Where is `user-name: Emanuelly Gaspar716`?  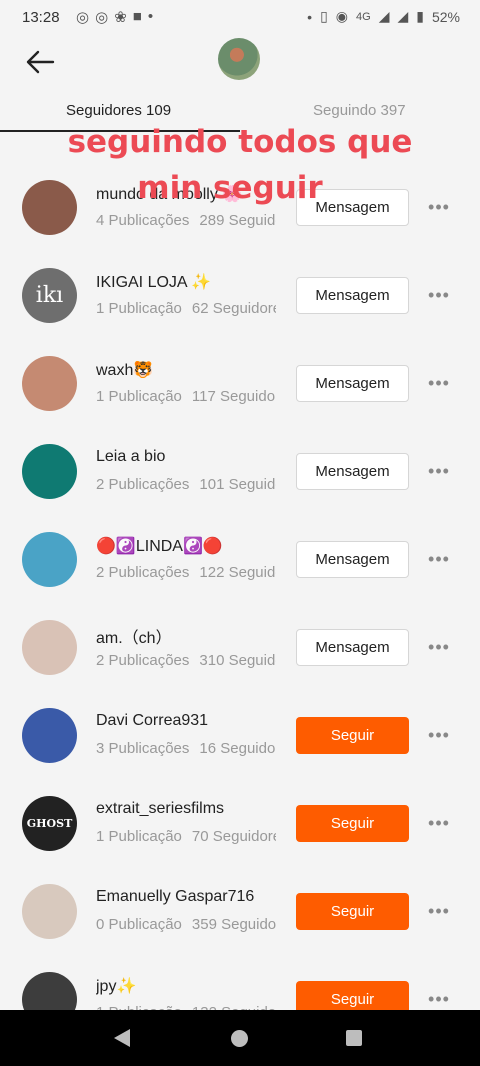 user-name: Emanuelly Gaspar716 is located at coordinates (175, 897).